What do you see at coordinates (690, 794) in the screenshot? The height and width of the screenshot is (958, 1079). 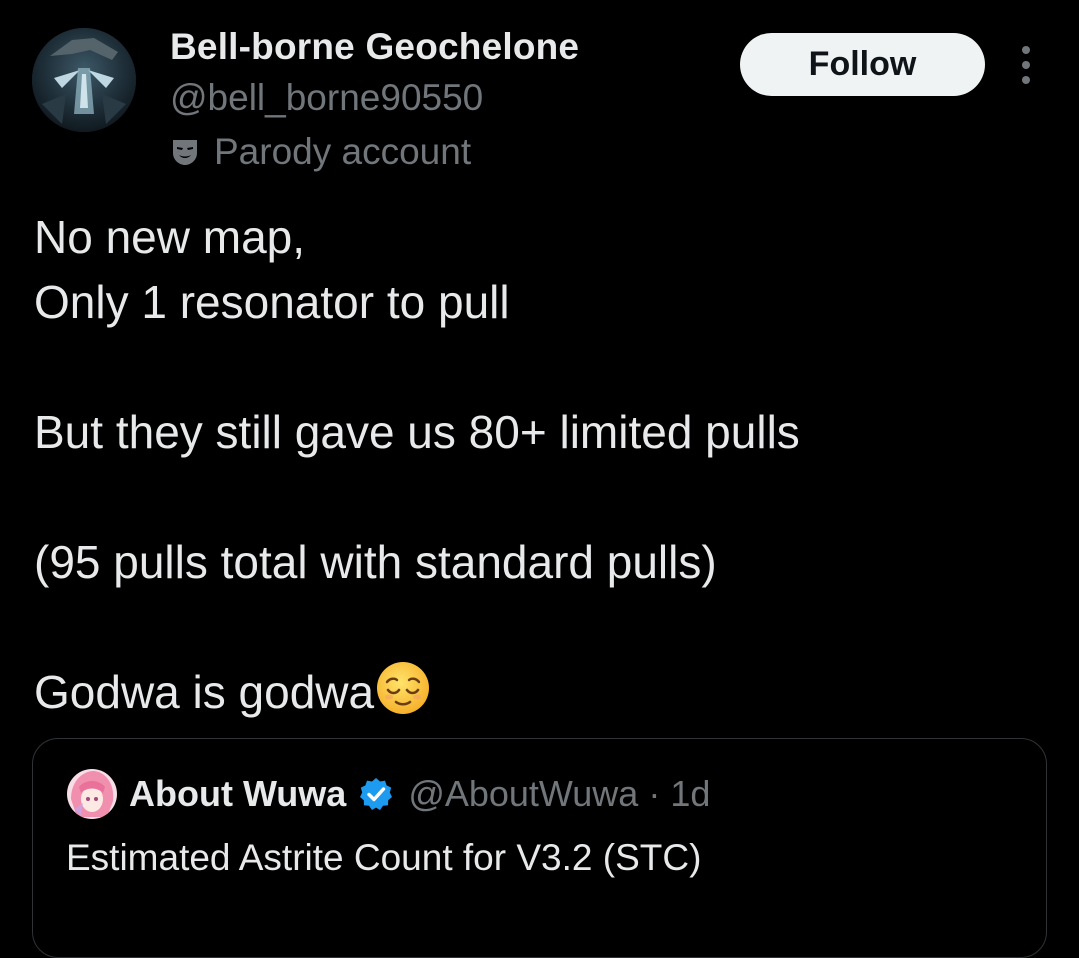 I see `quoted-tweet-time: 1d` at bounding box center [690, 794].